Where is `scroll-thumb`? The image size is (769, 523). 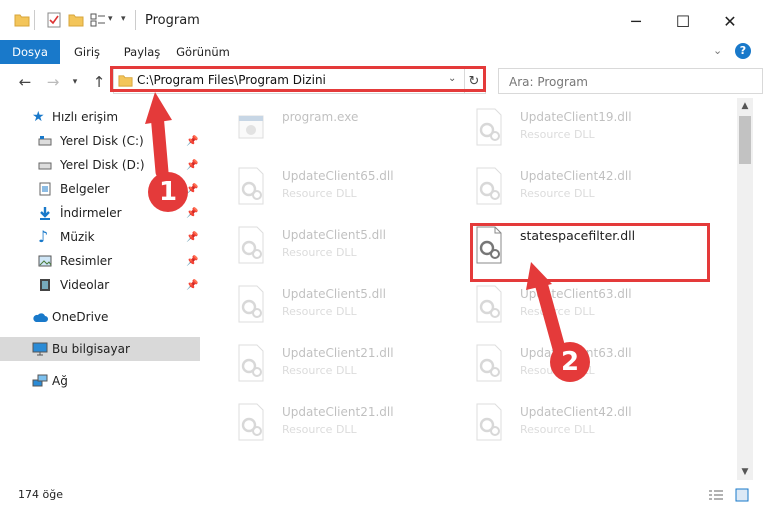
scroll-thumb is located at coordinates (745, 140).